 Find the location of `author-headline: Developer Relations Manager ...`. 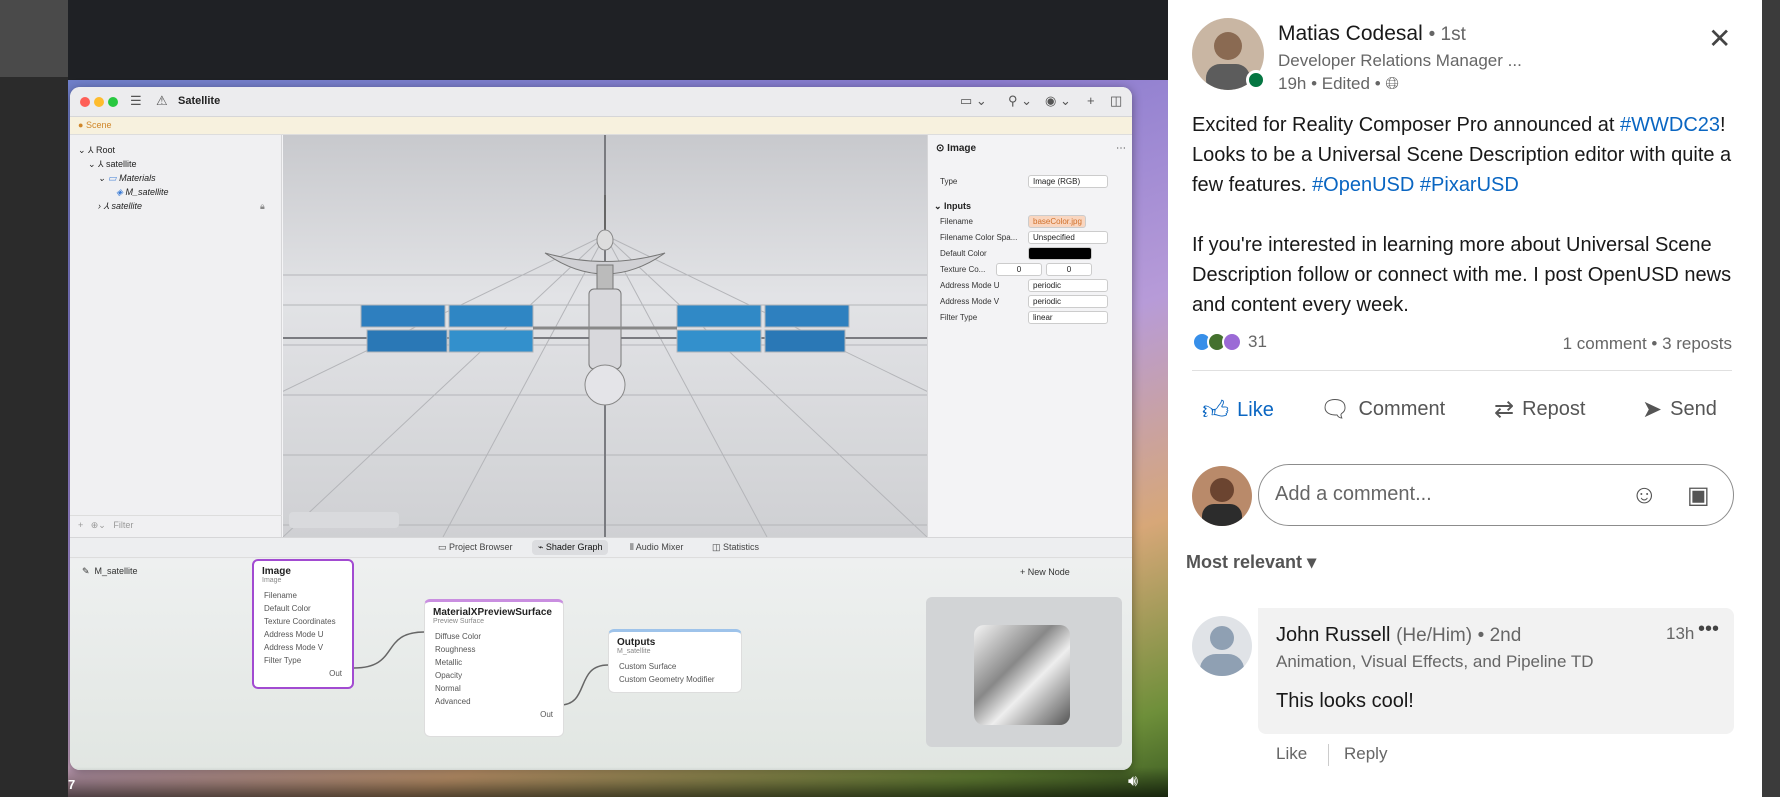

author-headline: Developer Relations Manager ... is located at coordinates (1400, 60).